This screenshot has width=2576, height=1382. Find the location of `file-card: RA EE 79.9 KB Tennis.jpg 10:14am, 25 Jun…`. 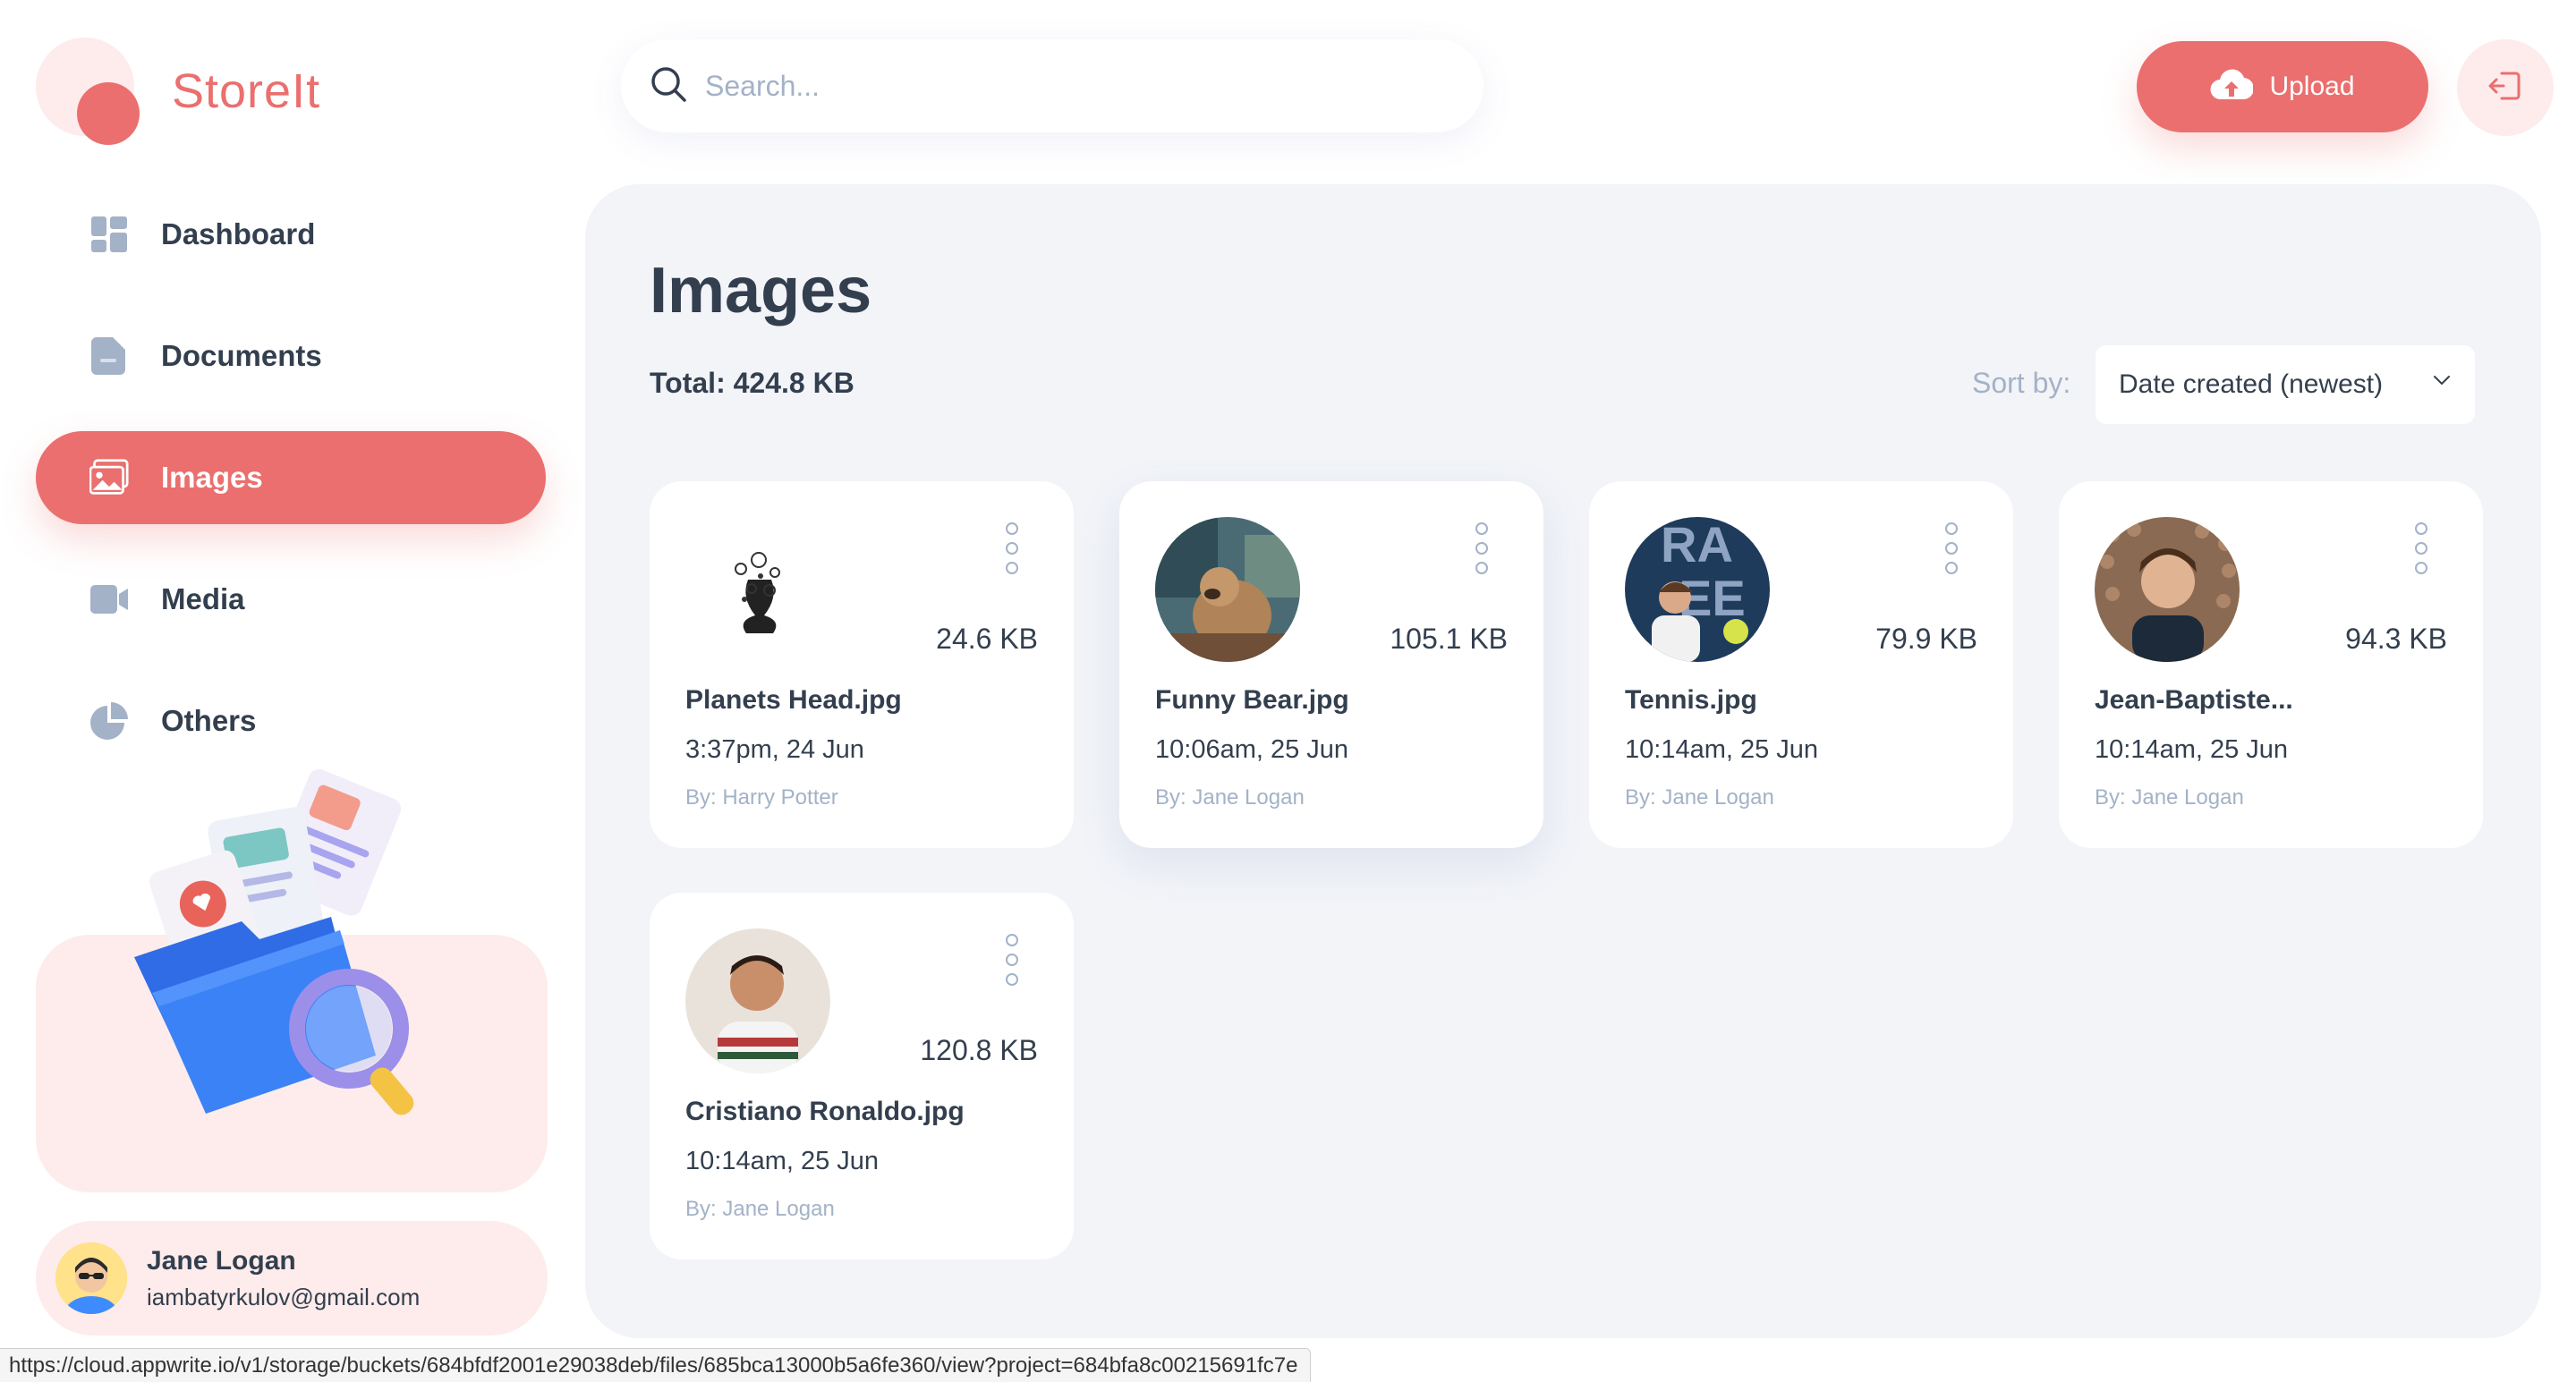

file-card: RA EE 79.9 KB Tennis.jpg 10:14am, 25 Jun… is located at coordinates (1801, 664).